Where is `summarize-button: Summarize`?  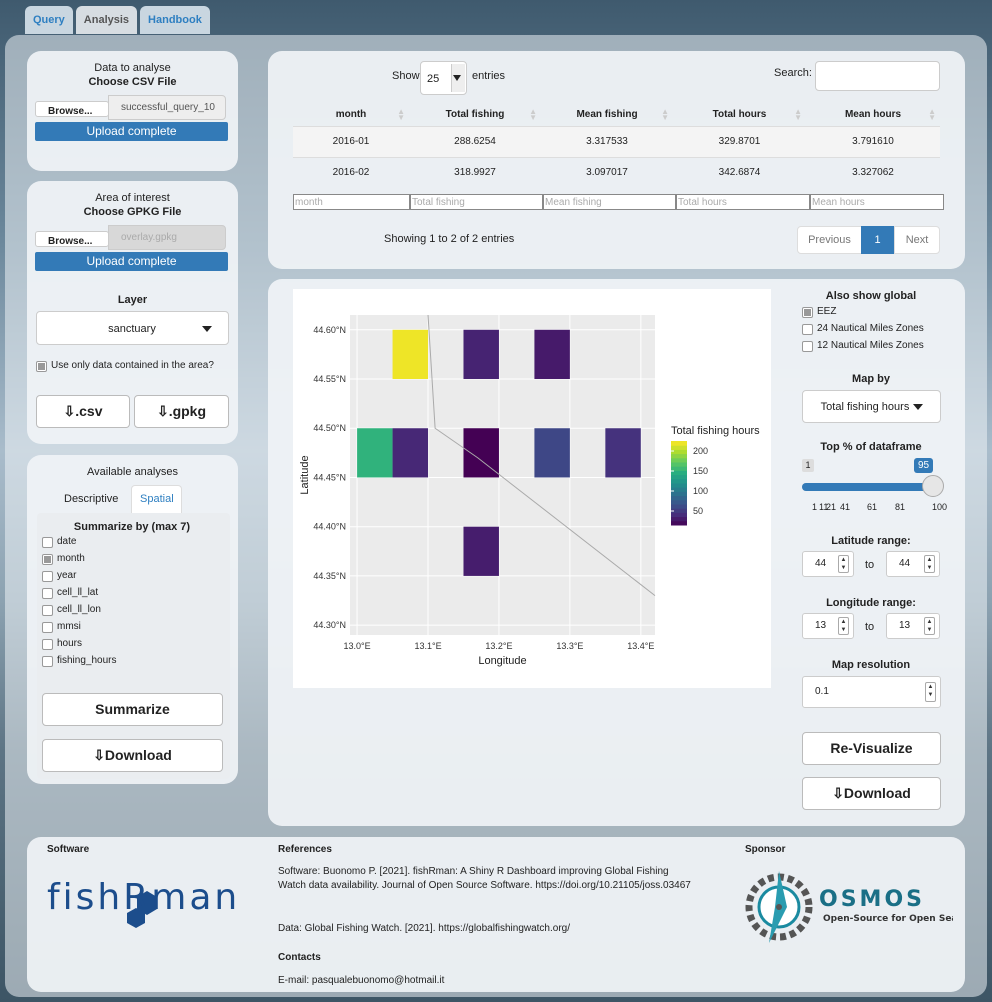
summarize-button: Summarize is located at coordinates (132, 709).